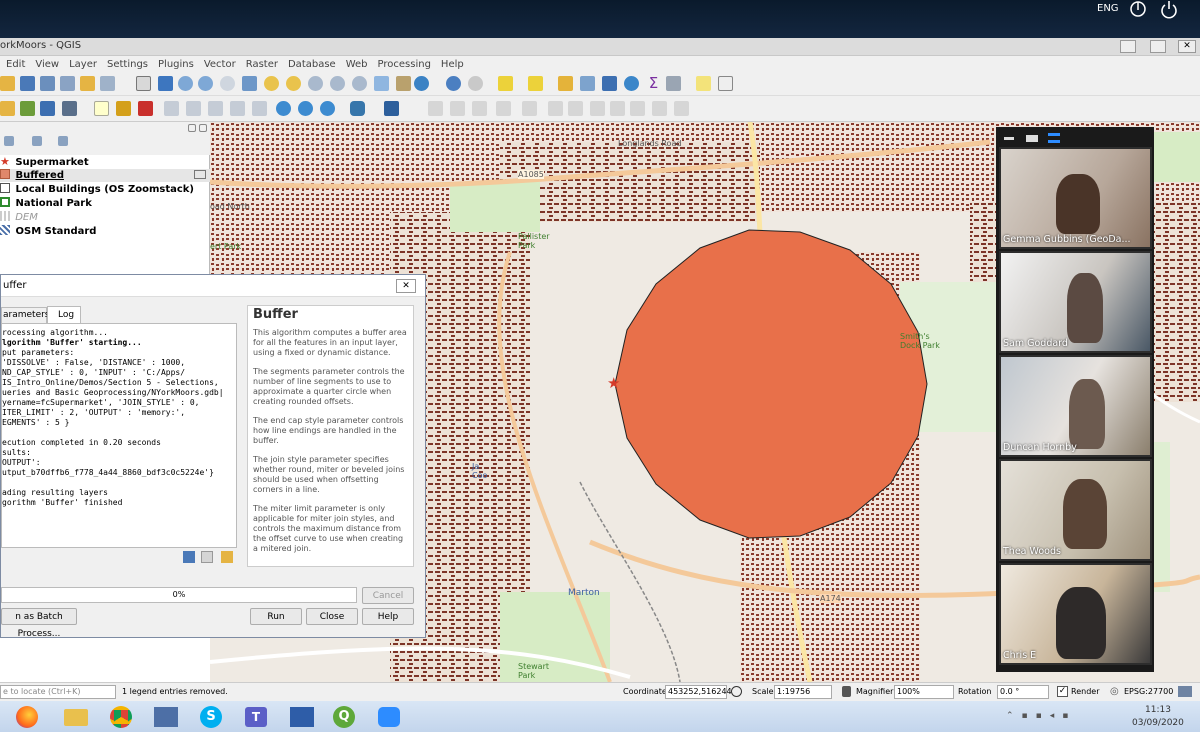 The height and width of the screenshot is (732, 1200). I want to click on cancel-button: Cancel, so click(388, 595).